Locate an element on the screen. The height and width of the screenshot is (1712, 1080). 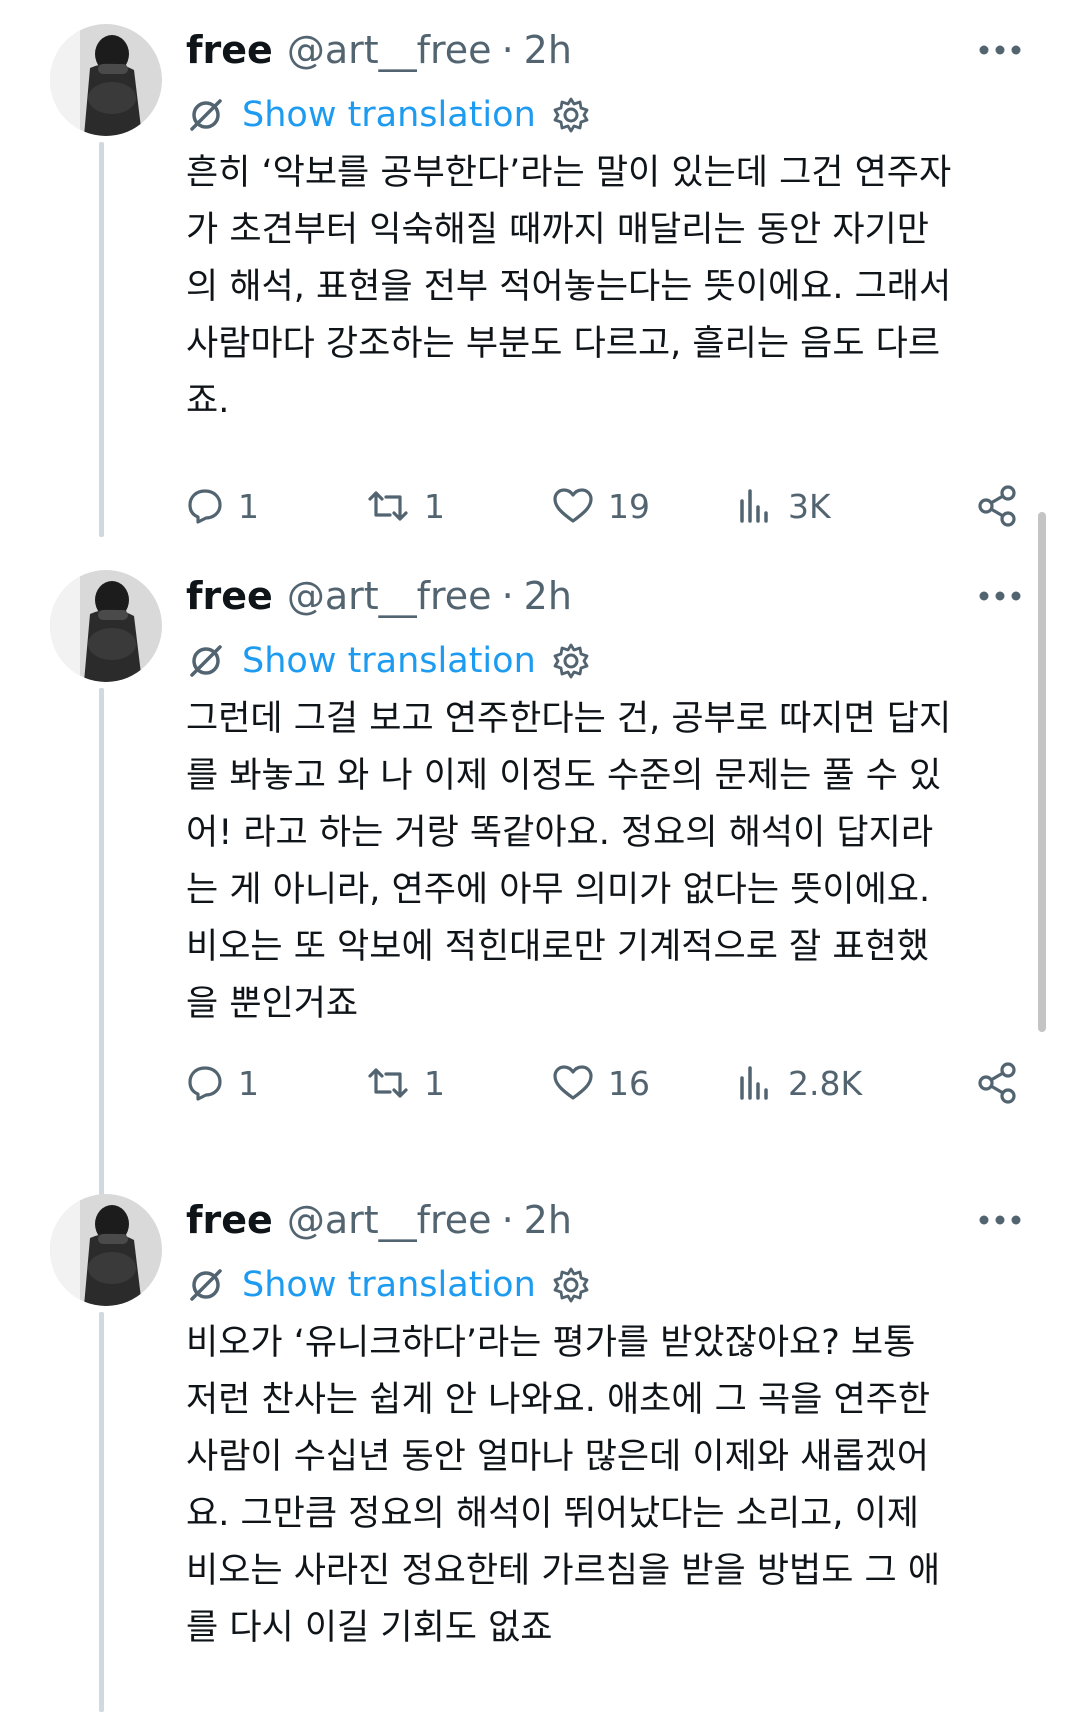
like-button: 19 is located at coordinates (601, 506).